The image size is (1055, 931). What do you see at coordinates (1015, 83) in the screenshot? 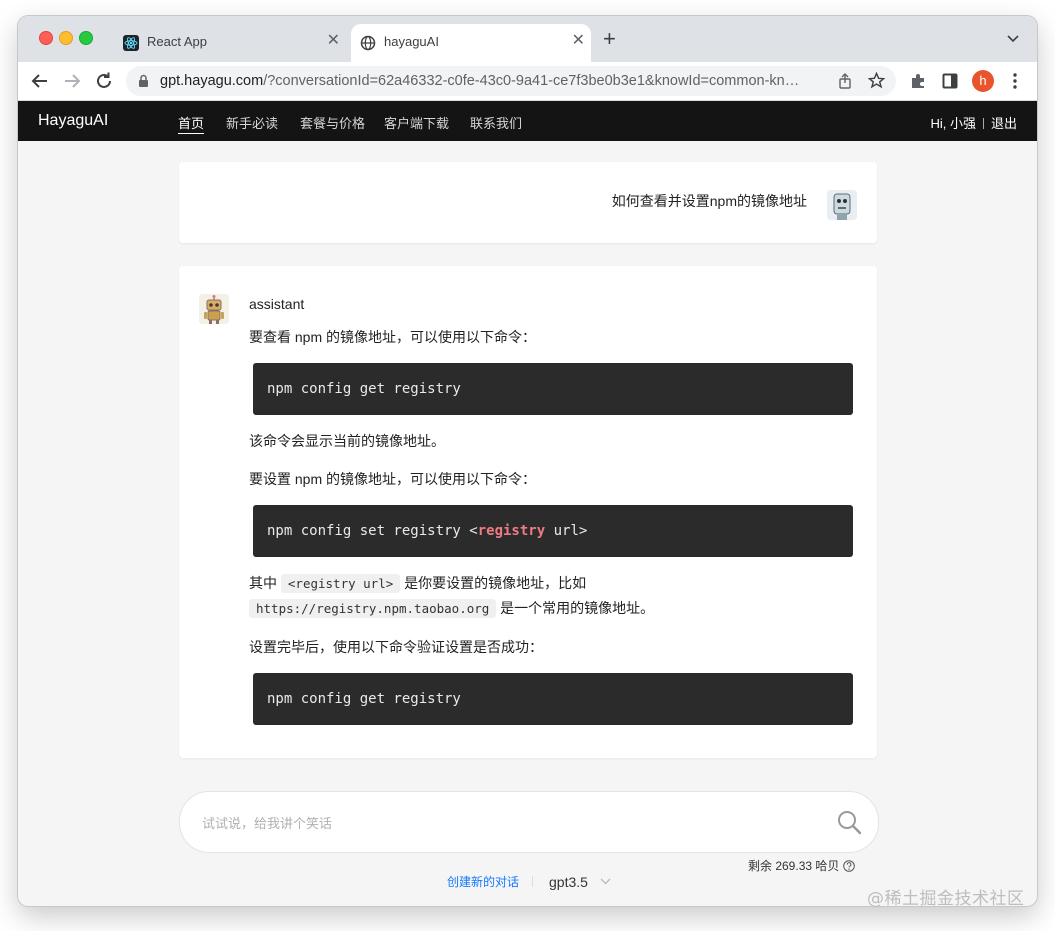
I see `kebab-menu-icon` at bounding box center [1015, 83].